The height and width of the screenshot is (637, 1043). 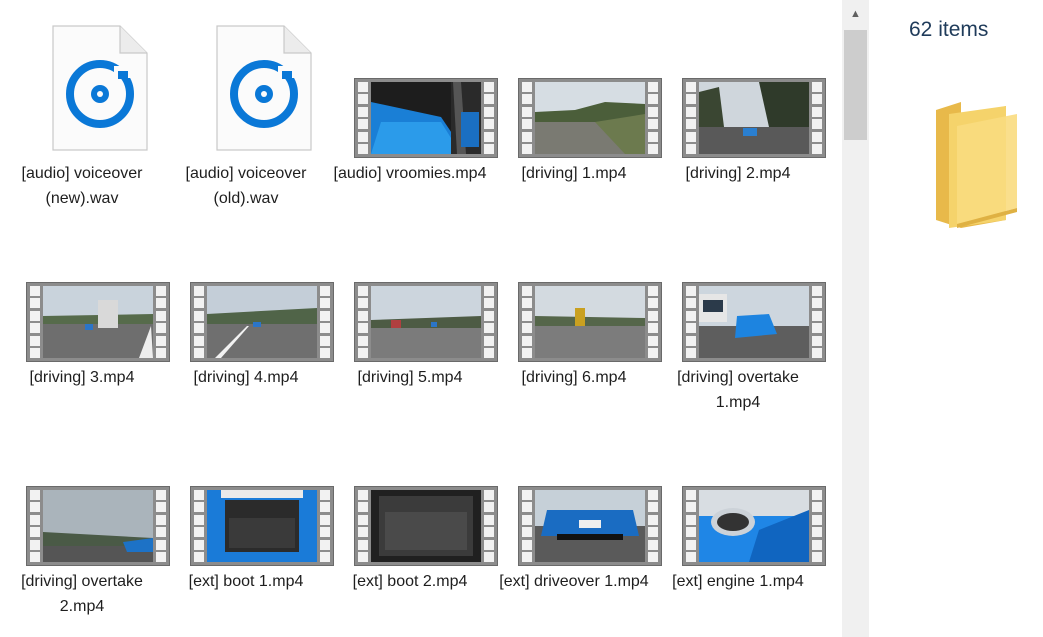 I want to click on file-item: [audio] voiceover (old).wav, so click(x=246, y=105).